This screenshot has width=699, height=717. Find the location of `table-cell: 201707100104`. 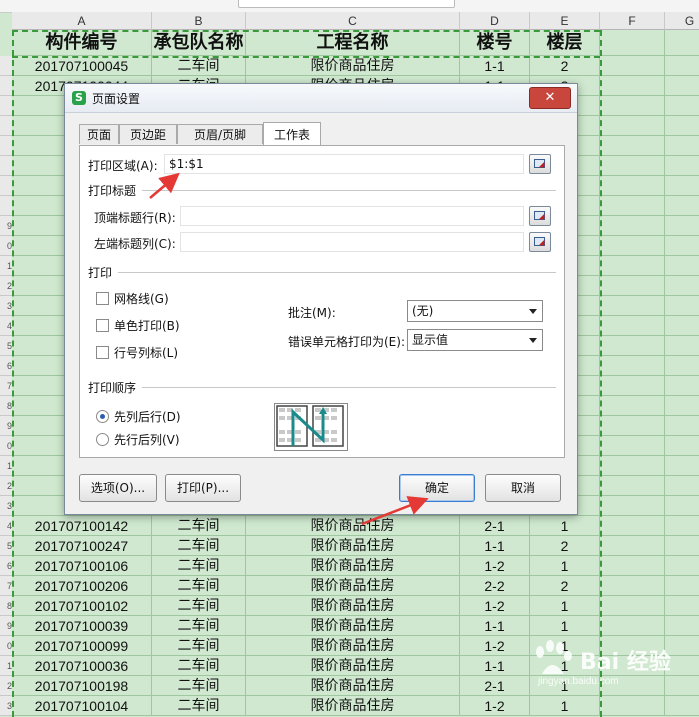

table-cell: 201707100104 is located at coordinates (82, 706).